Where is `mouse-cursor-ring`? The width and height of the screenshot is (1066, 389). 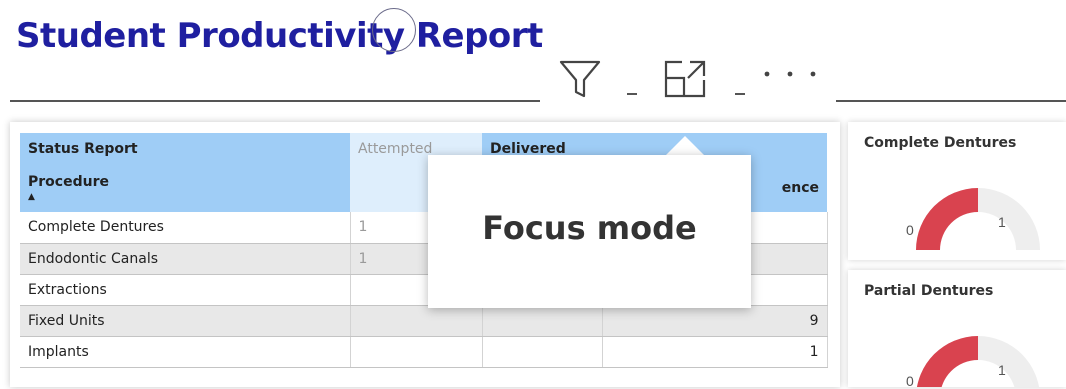 mouse-cursor-ring is located at coordinates (394, 30).